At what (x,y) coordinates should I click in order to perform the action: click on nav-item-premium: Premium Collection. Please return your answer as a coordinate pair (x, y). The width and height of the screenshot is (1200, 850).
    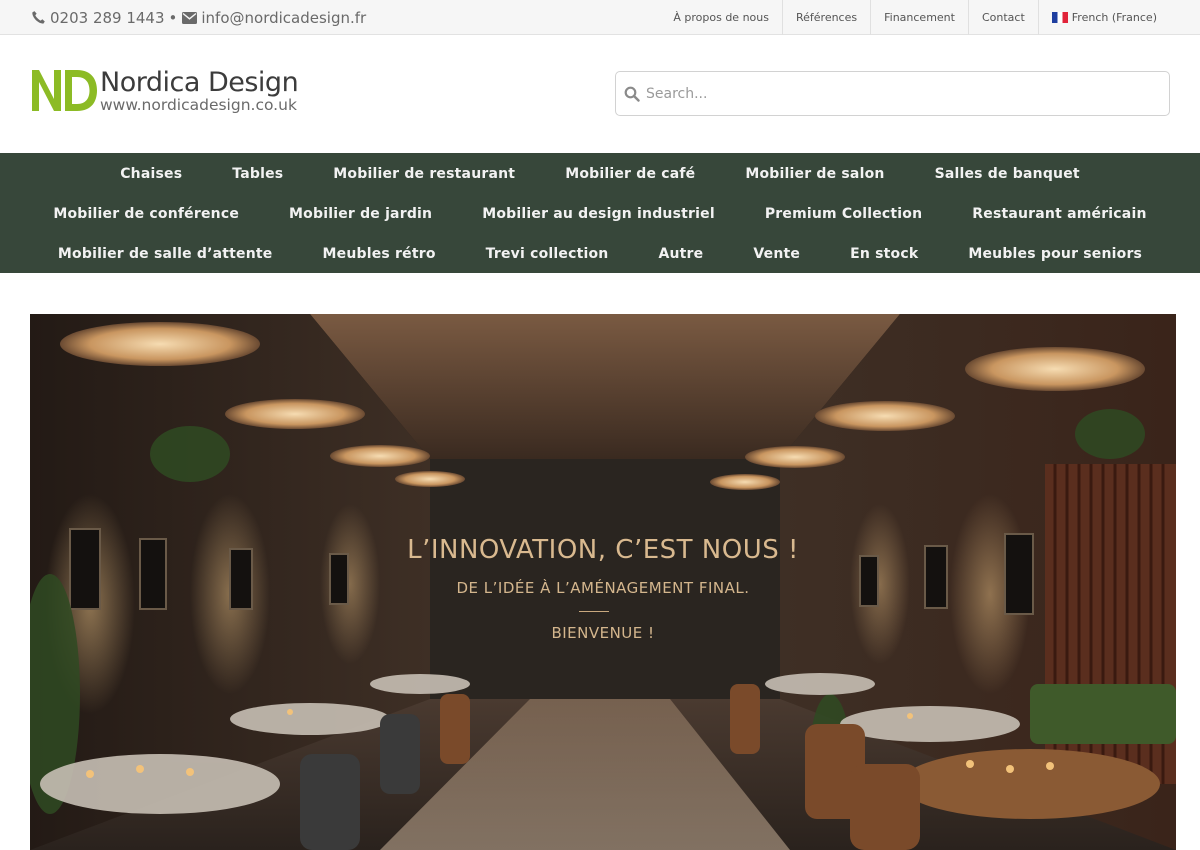
    Looking at the image, I should click on (843, 214).